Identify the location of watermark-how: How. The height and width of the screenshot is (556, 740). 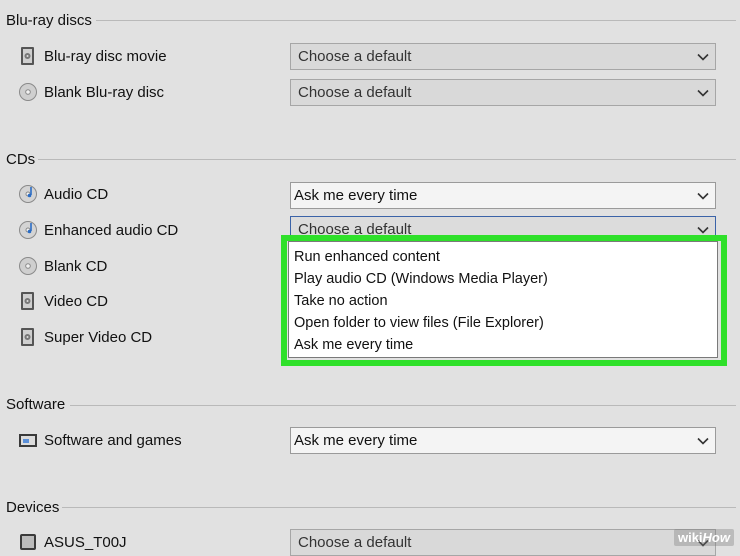
(716, 537).